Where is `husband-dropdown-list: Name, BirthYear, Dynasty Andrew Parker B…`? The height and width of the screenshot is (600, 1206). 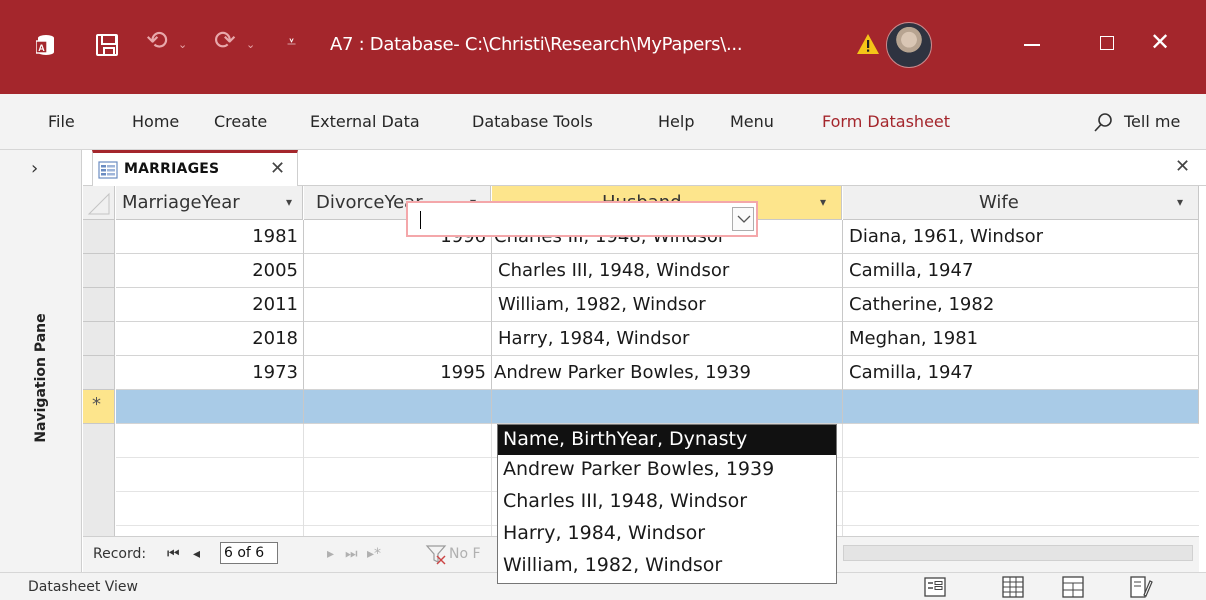 husband-dropdown-list: Name, BirthYear, Dynasty Andrew Parker B… is located at coordinates (667, 504).